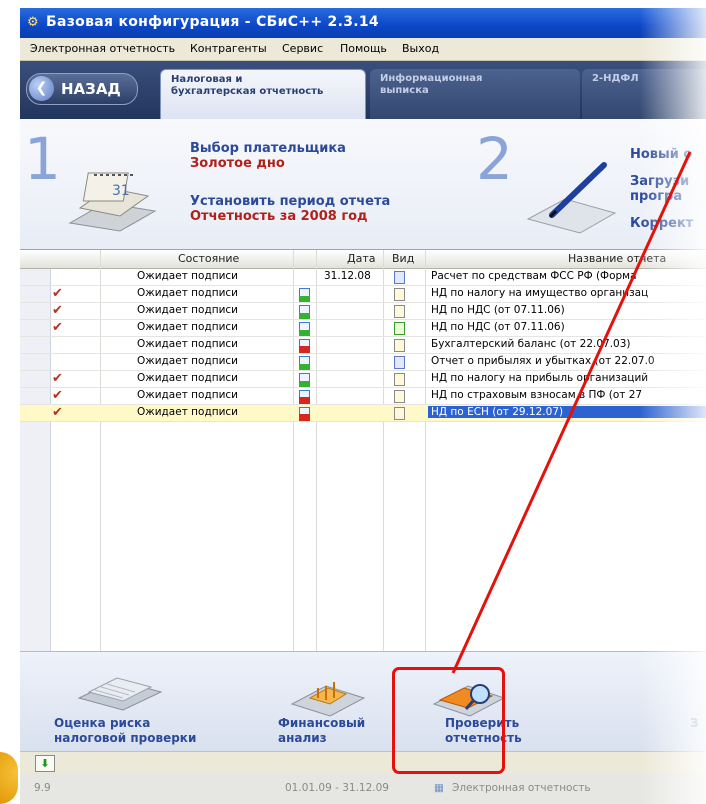 The image size is (706, 804). I want to click on select-payer-link: Выбор плательщика Золотое дно, so click(268, 156).